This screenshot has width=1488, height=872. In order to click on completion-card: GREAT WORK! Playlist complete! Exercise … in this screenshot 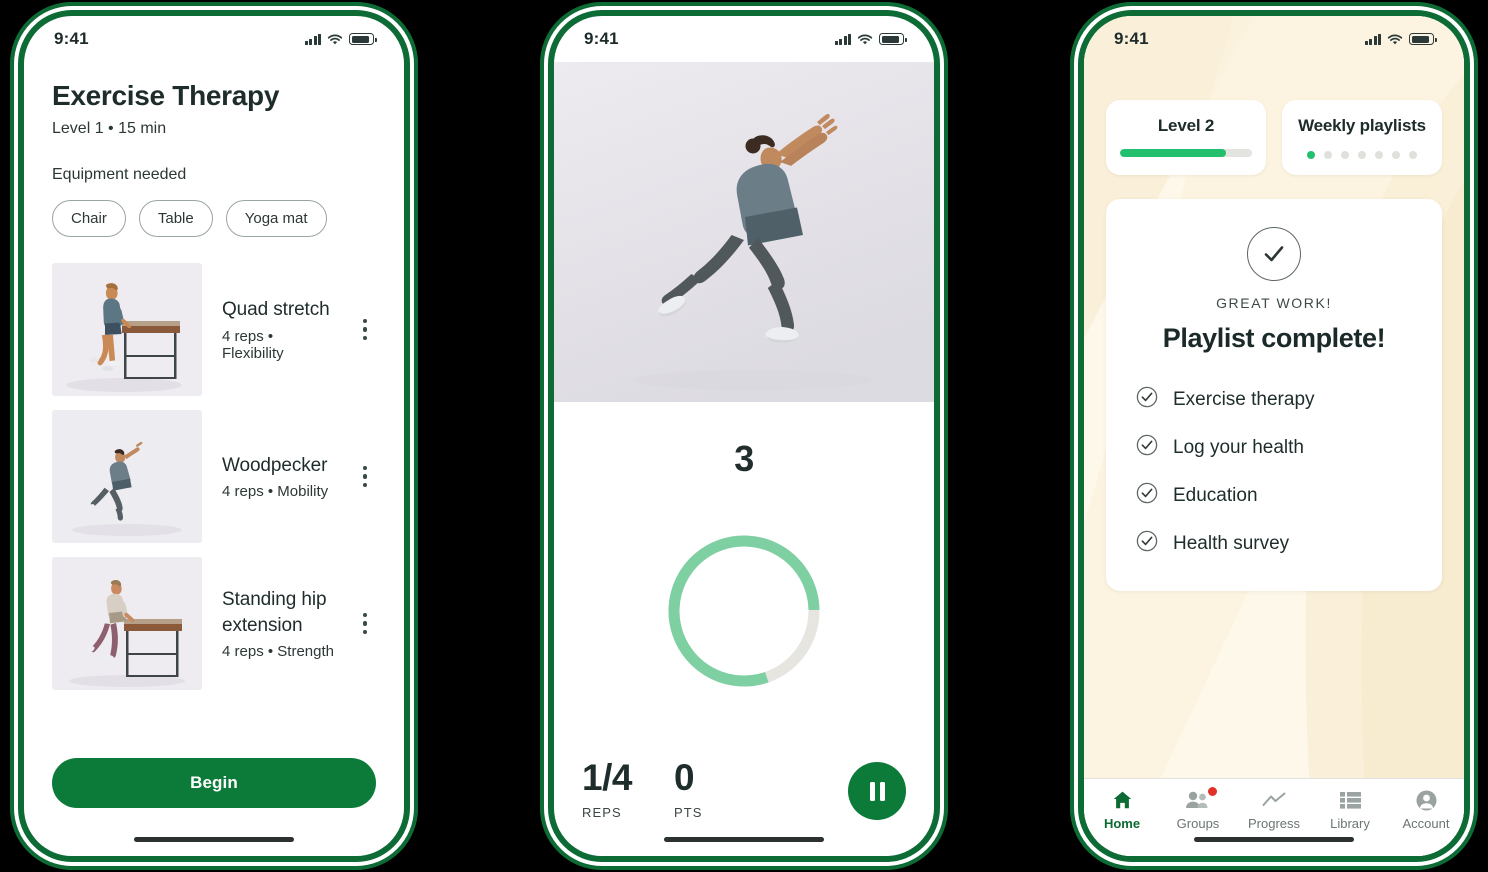, I will do `click(1274, 395)`.